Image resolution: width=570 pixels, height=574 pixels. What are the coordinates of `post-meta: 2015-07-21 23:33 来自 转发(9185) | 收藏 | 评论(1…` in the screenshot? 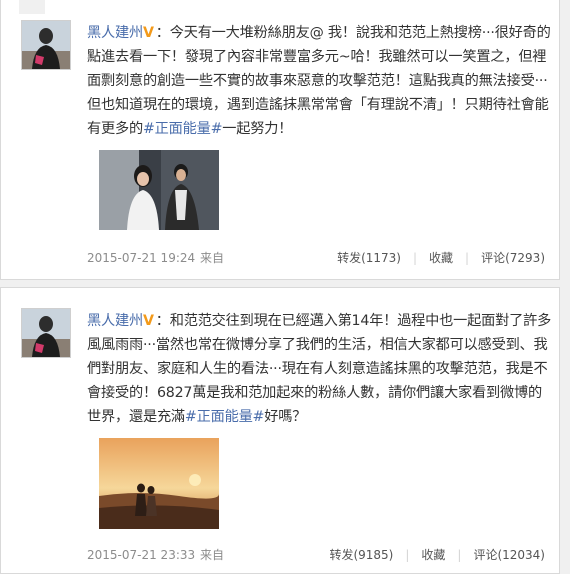 It's located at (320, 555).